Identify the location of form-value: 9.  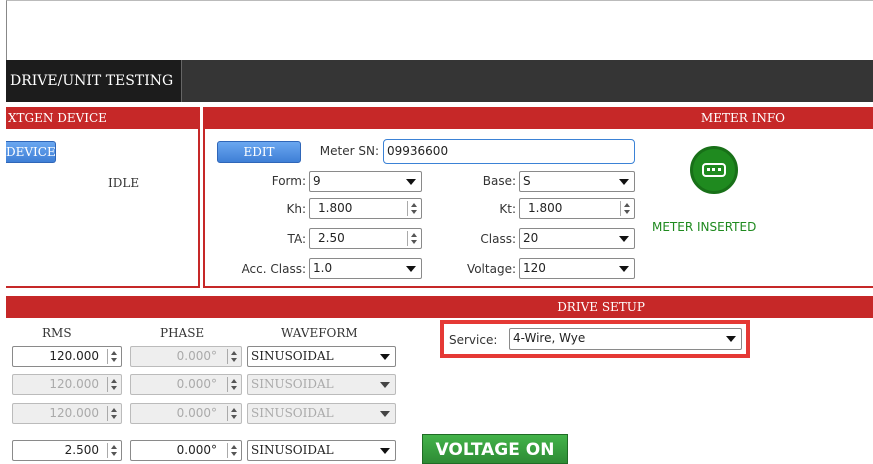
(317, 181).